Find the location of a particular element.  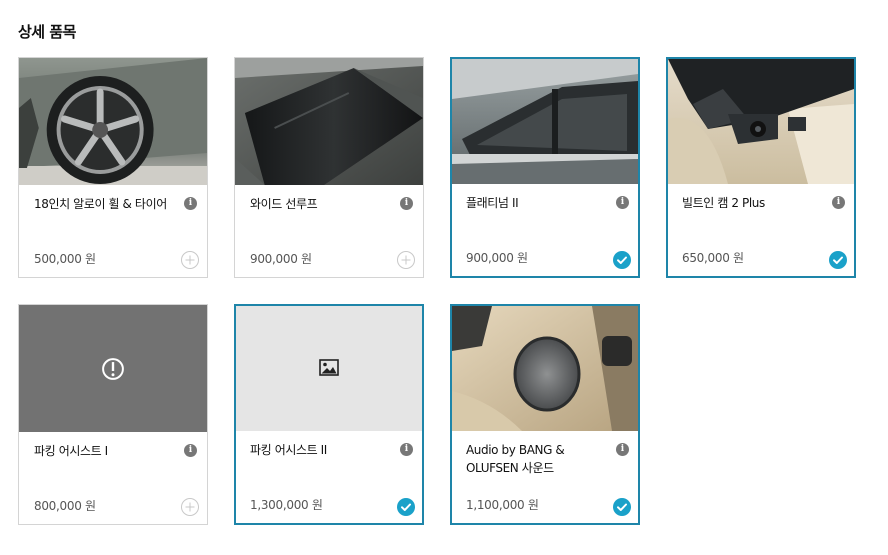

option-name: 빌트인 캠 2 Plus is located at coordinates (723, 203).